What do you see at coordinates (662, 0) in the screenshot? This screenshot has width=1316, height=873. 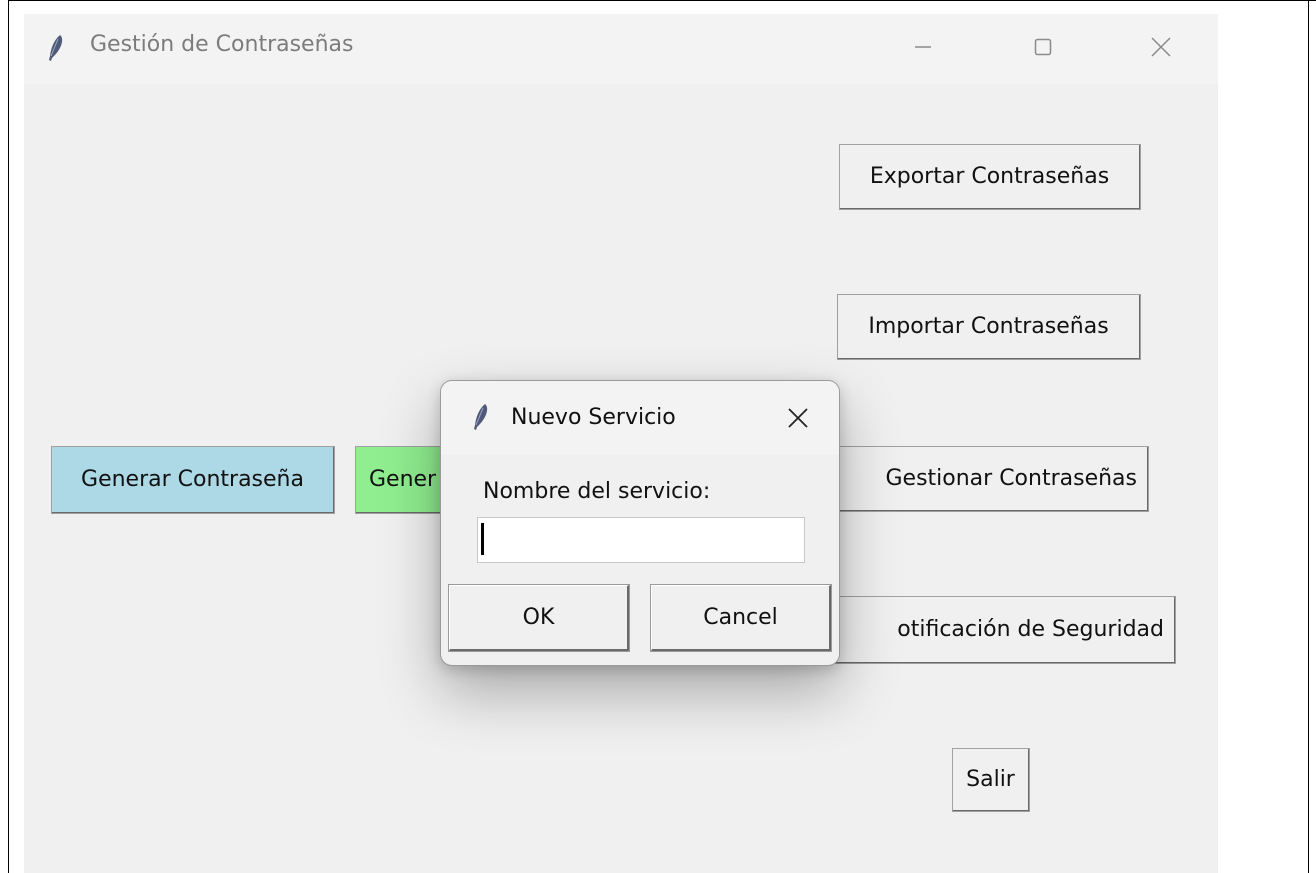 I see `frame-top` at bounding box center [662, 0].